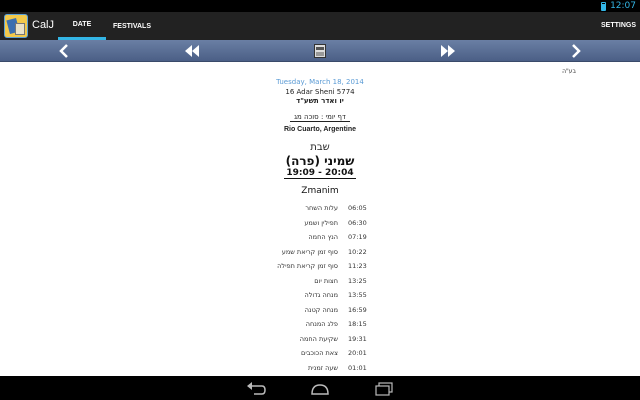 The width and height of the screenshot is (640, 400). I want to click on zman-name: פלג המנחה, so click(321, 324).